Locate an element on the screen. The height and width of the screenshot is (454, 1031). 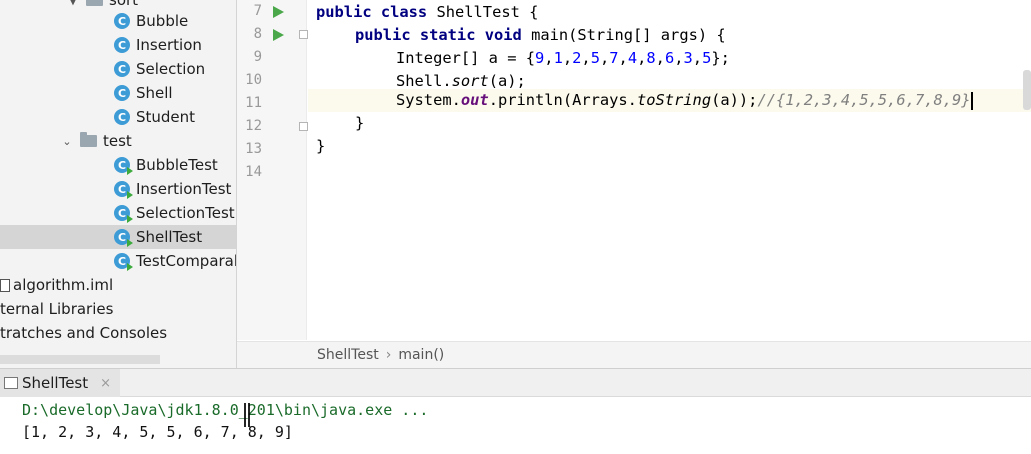
tree-item-label: Selection is located at coordinates (171, 69).